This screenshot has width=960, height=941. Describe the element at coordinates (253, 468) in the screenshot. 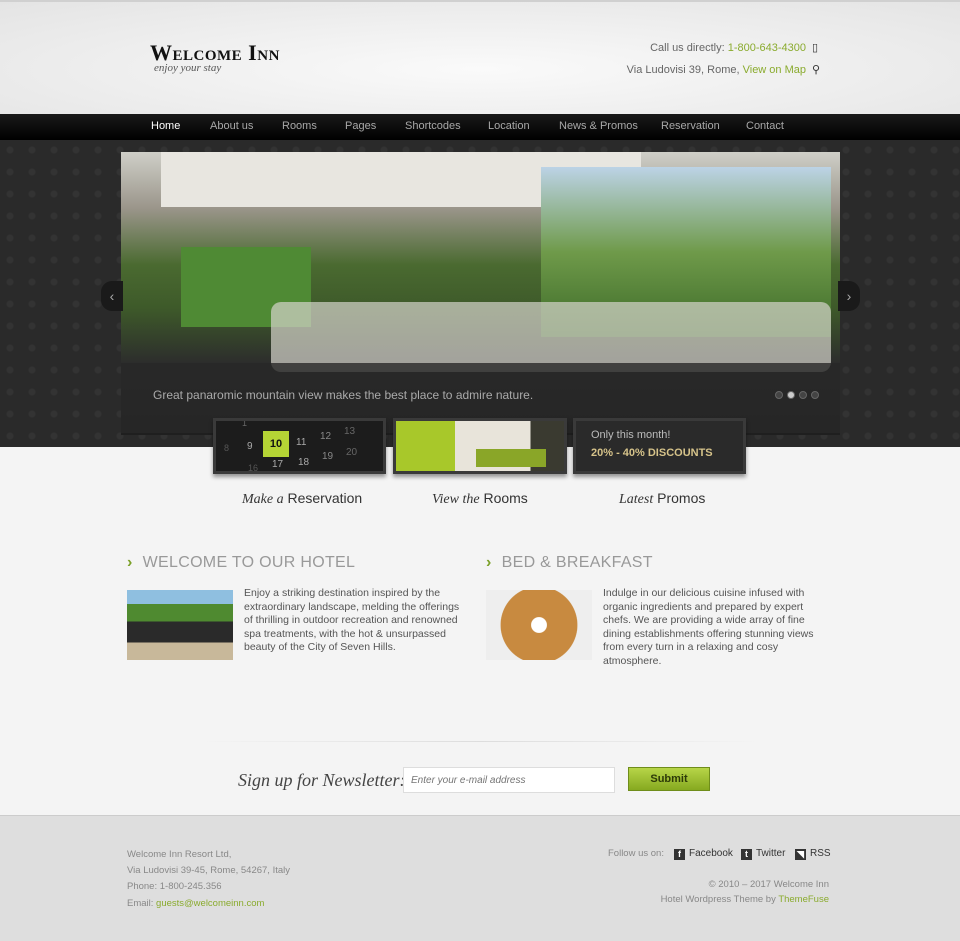

I see `calendar-day: 16` at that location.